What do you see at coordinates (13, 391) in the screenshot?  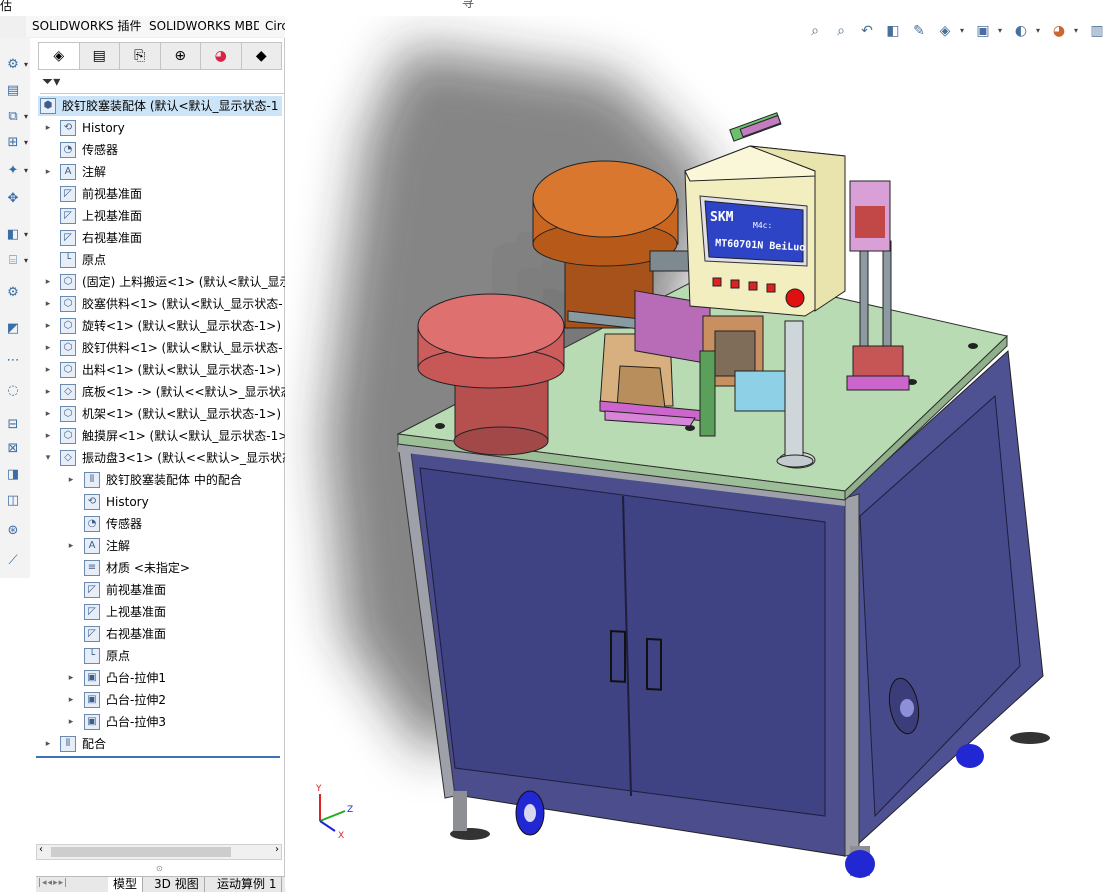 I see `exploded-view-icon: ◌` at bounding box center [13, 391].